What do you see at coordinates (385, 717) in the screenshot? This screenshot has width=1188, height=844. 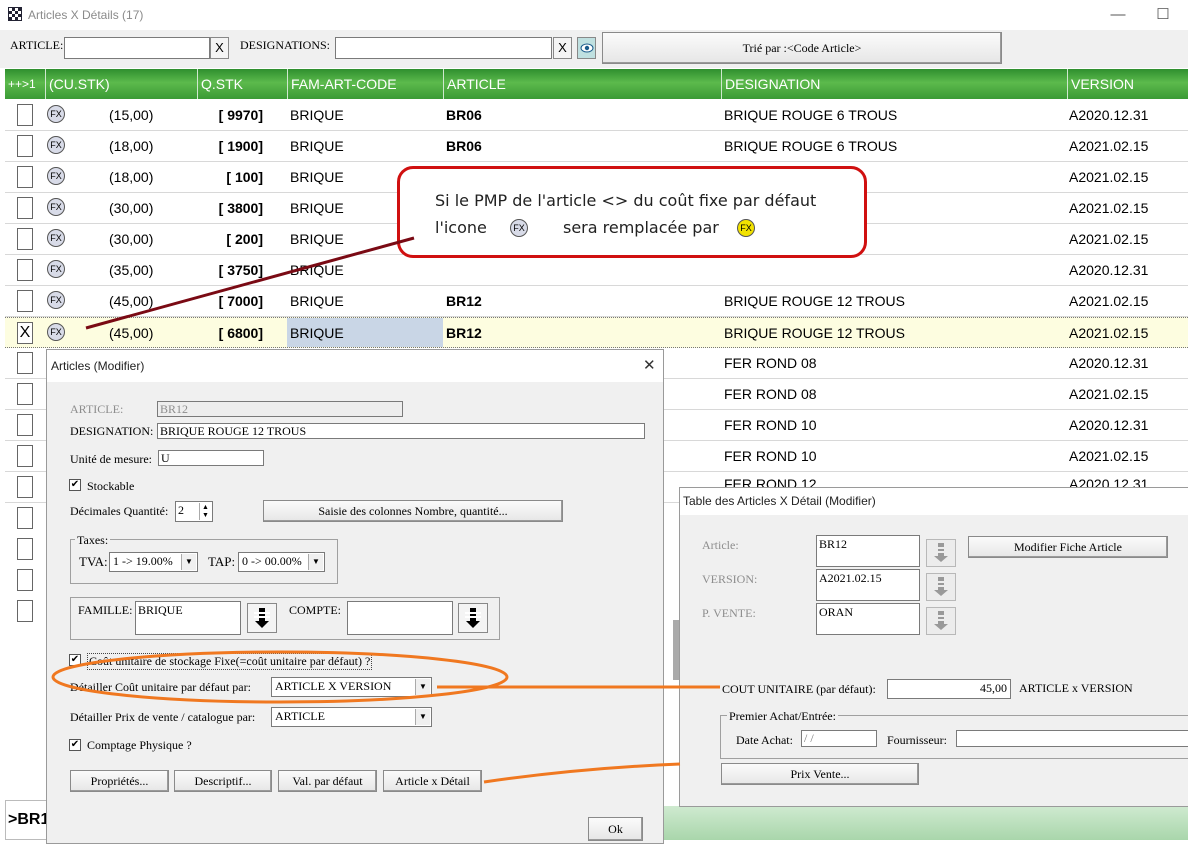 I see `orange-annotations` at bounding box center [385, 717].